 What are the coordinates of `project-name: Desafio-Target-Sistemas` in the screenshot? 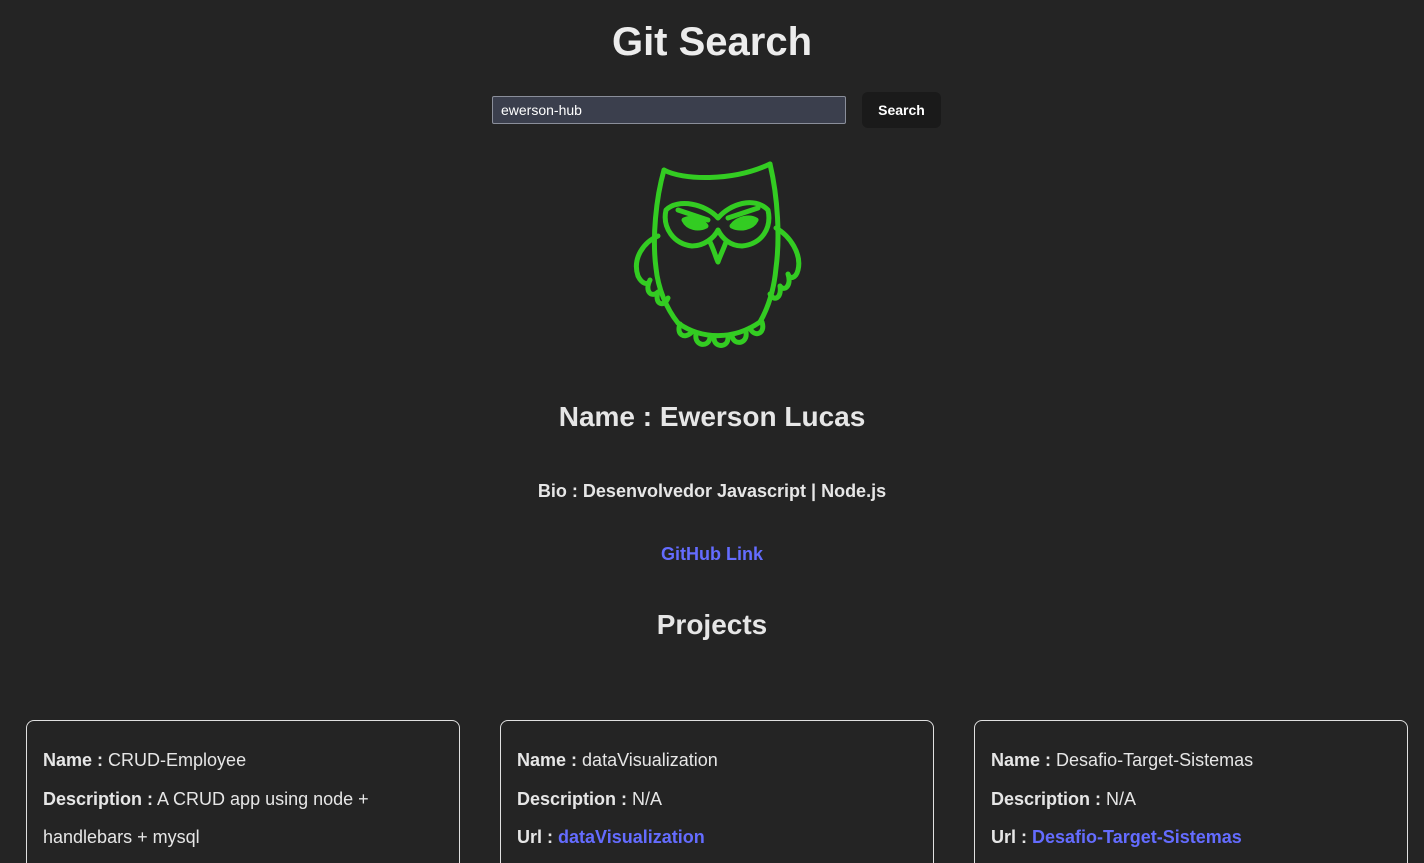 It's located at (1155, 760).